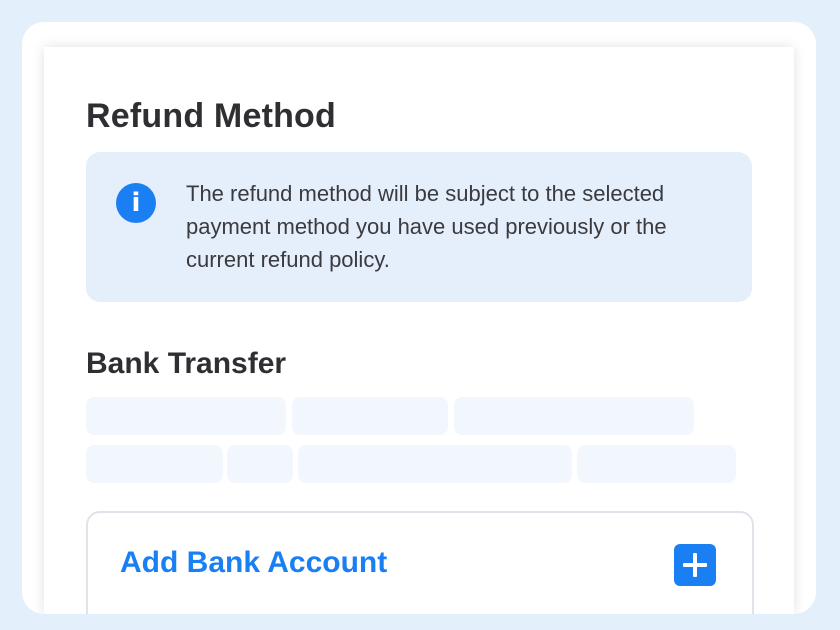 The image size is (840, 630). I want to click on plus-icon, so click(695, 565).